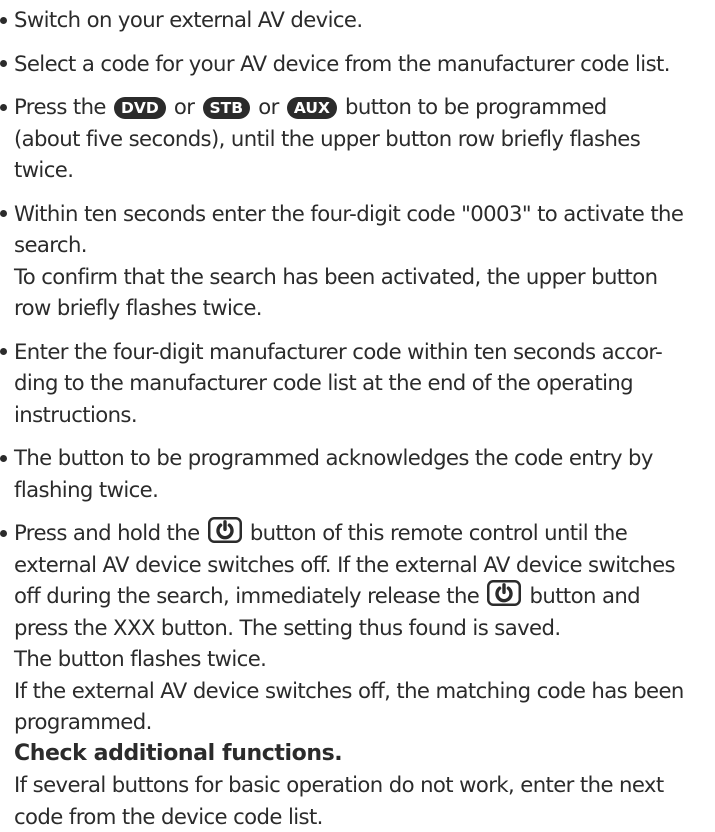 This screenshot has height=832, width=715. I want to click on step-text: programmed., so click(364, 722).